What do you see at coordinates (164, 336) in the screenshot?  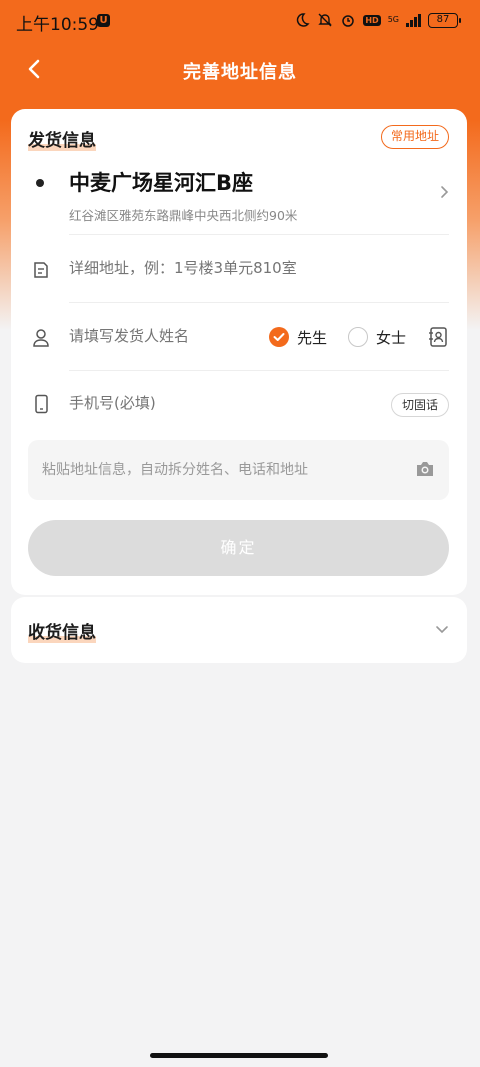 I see `sender-name-input` at bounding box center [164, 336].